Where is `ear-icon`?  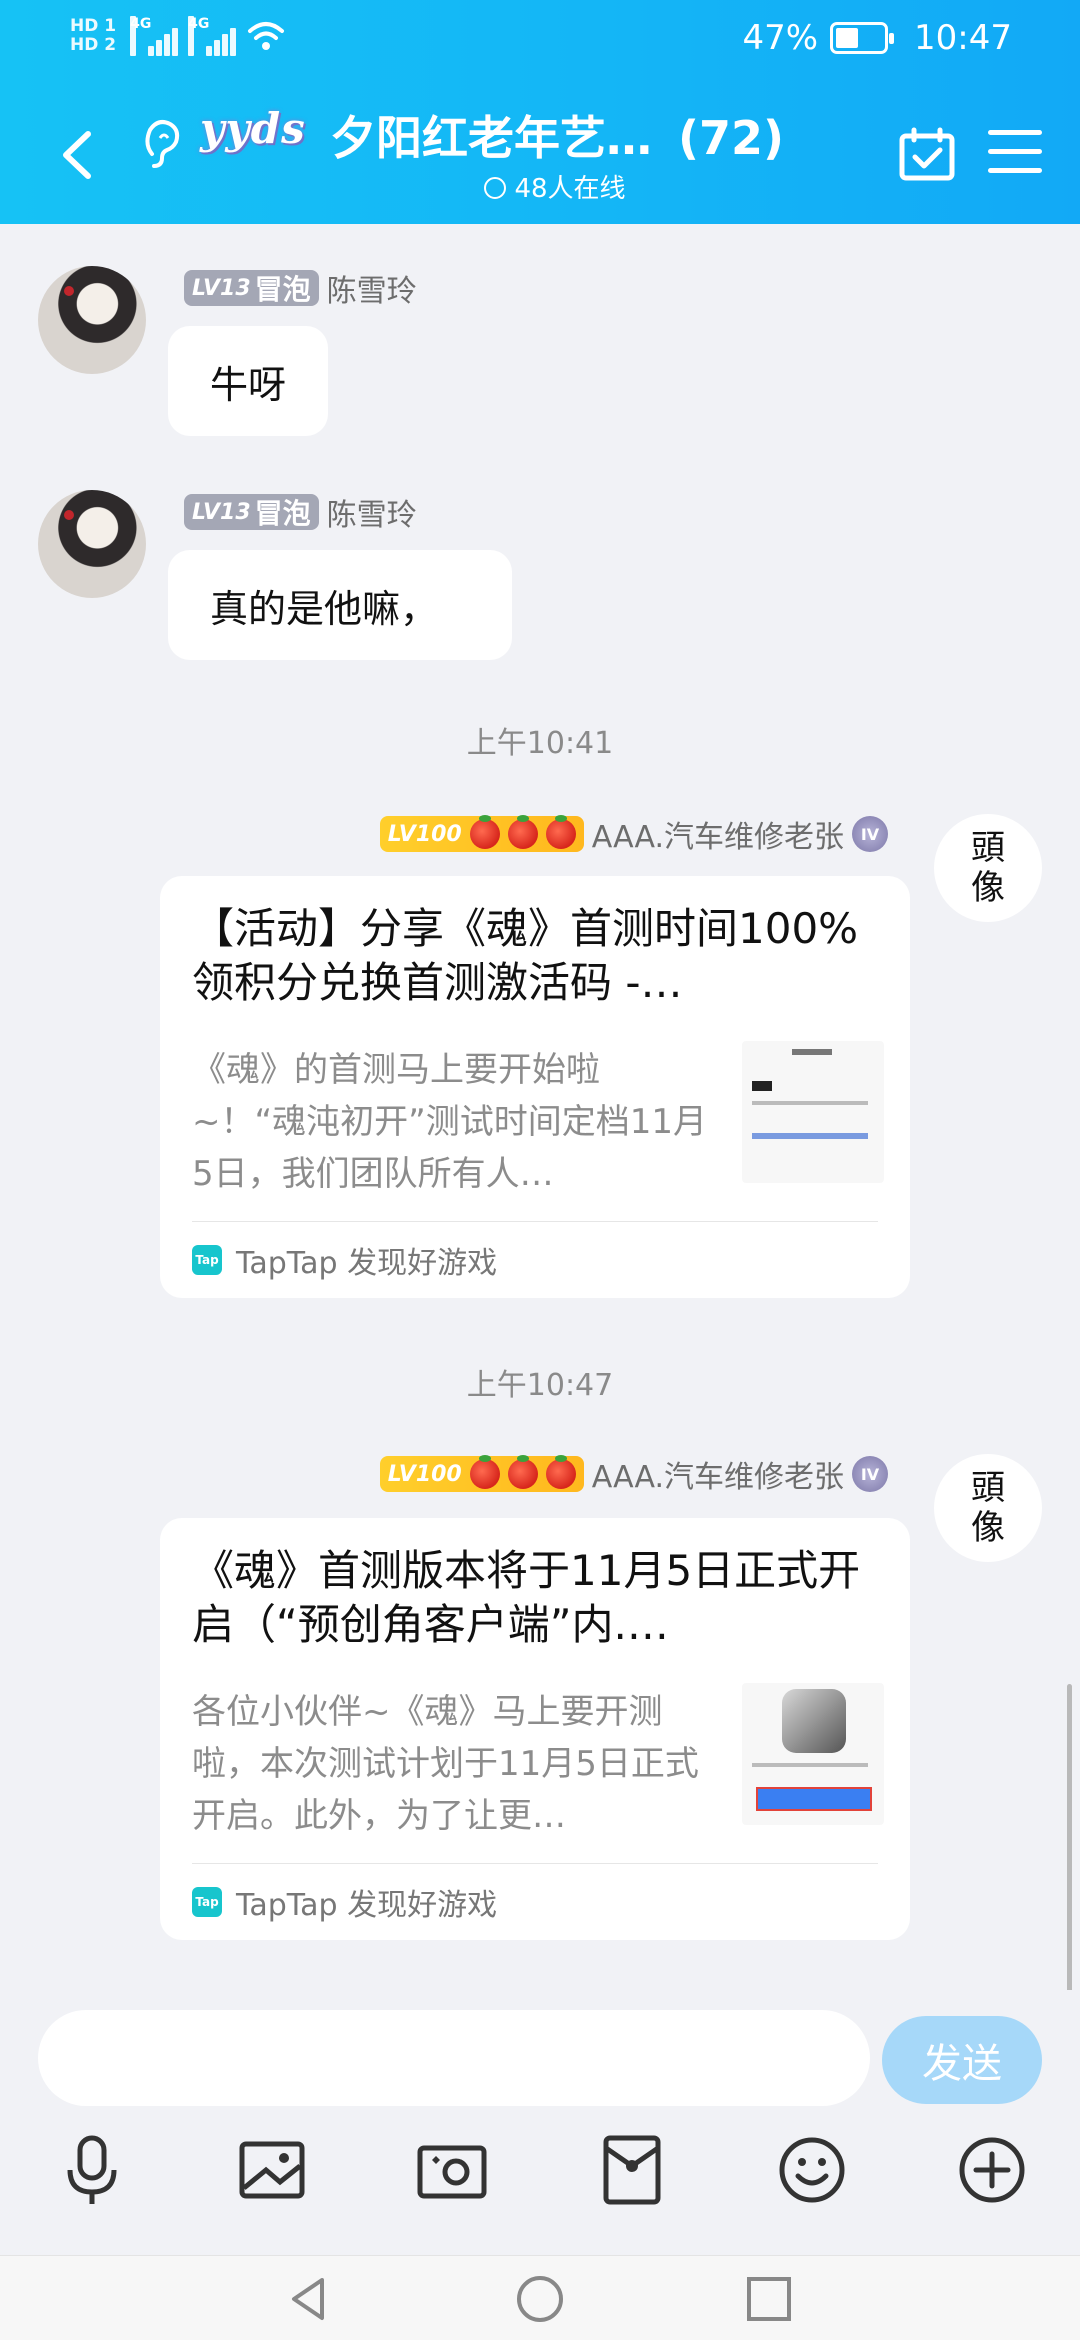 ear-icon is located at coordinates (162, 144).